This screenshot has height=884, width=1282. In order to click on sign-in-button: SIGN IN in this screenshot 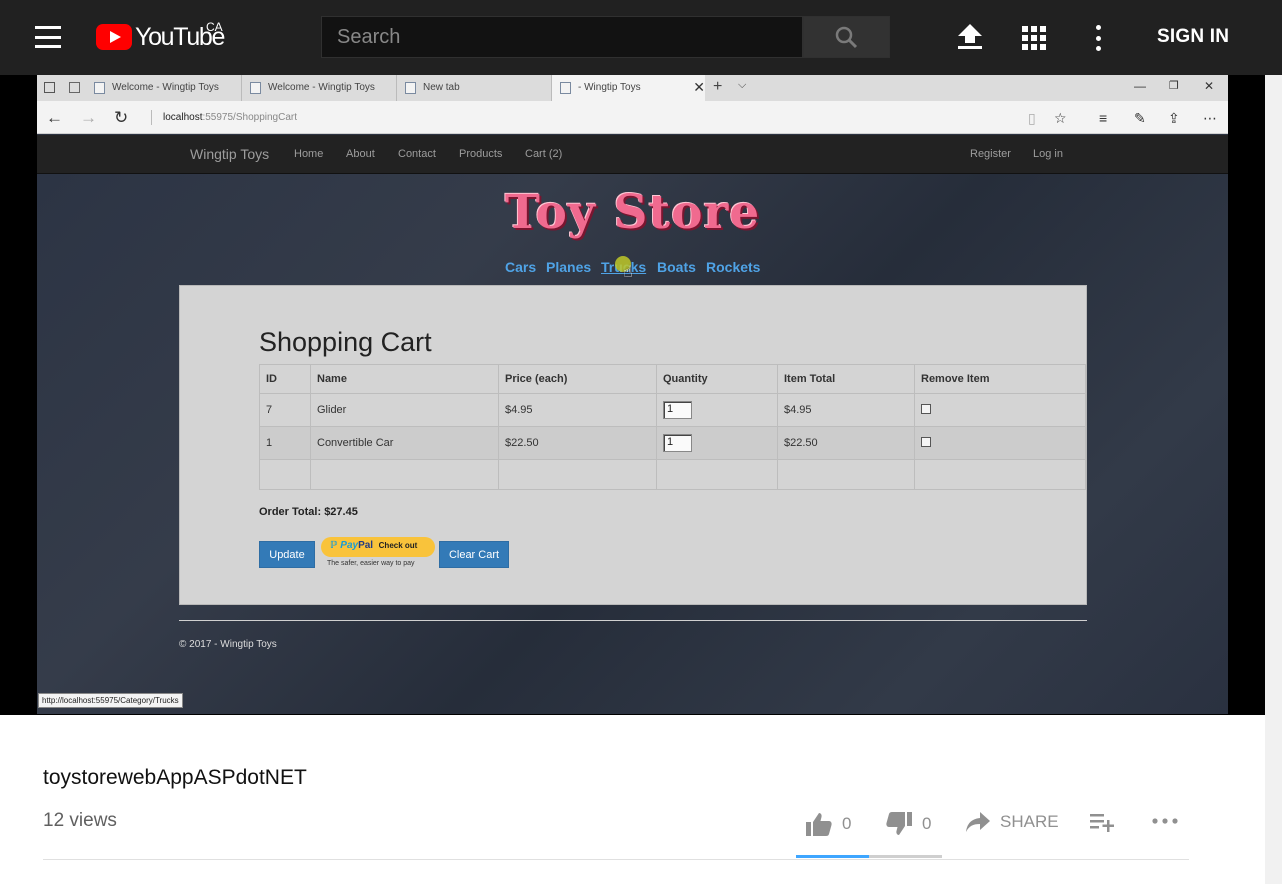, I will do `click(1193, 37)`.